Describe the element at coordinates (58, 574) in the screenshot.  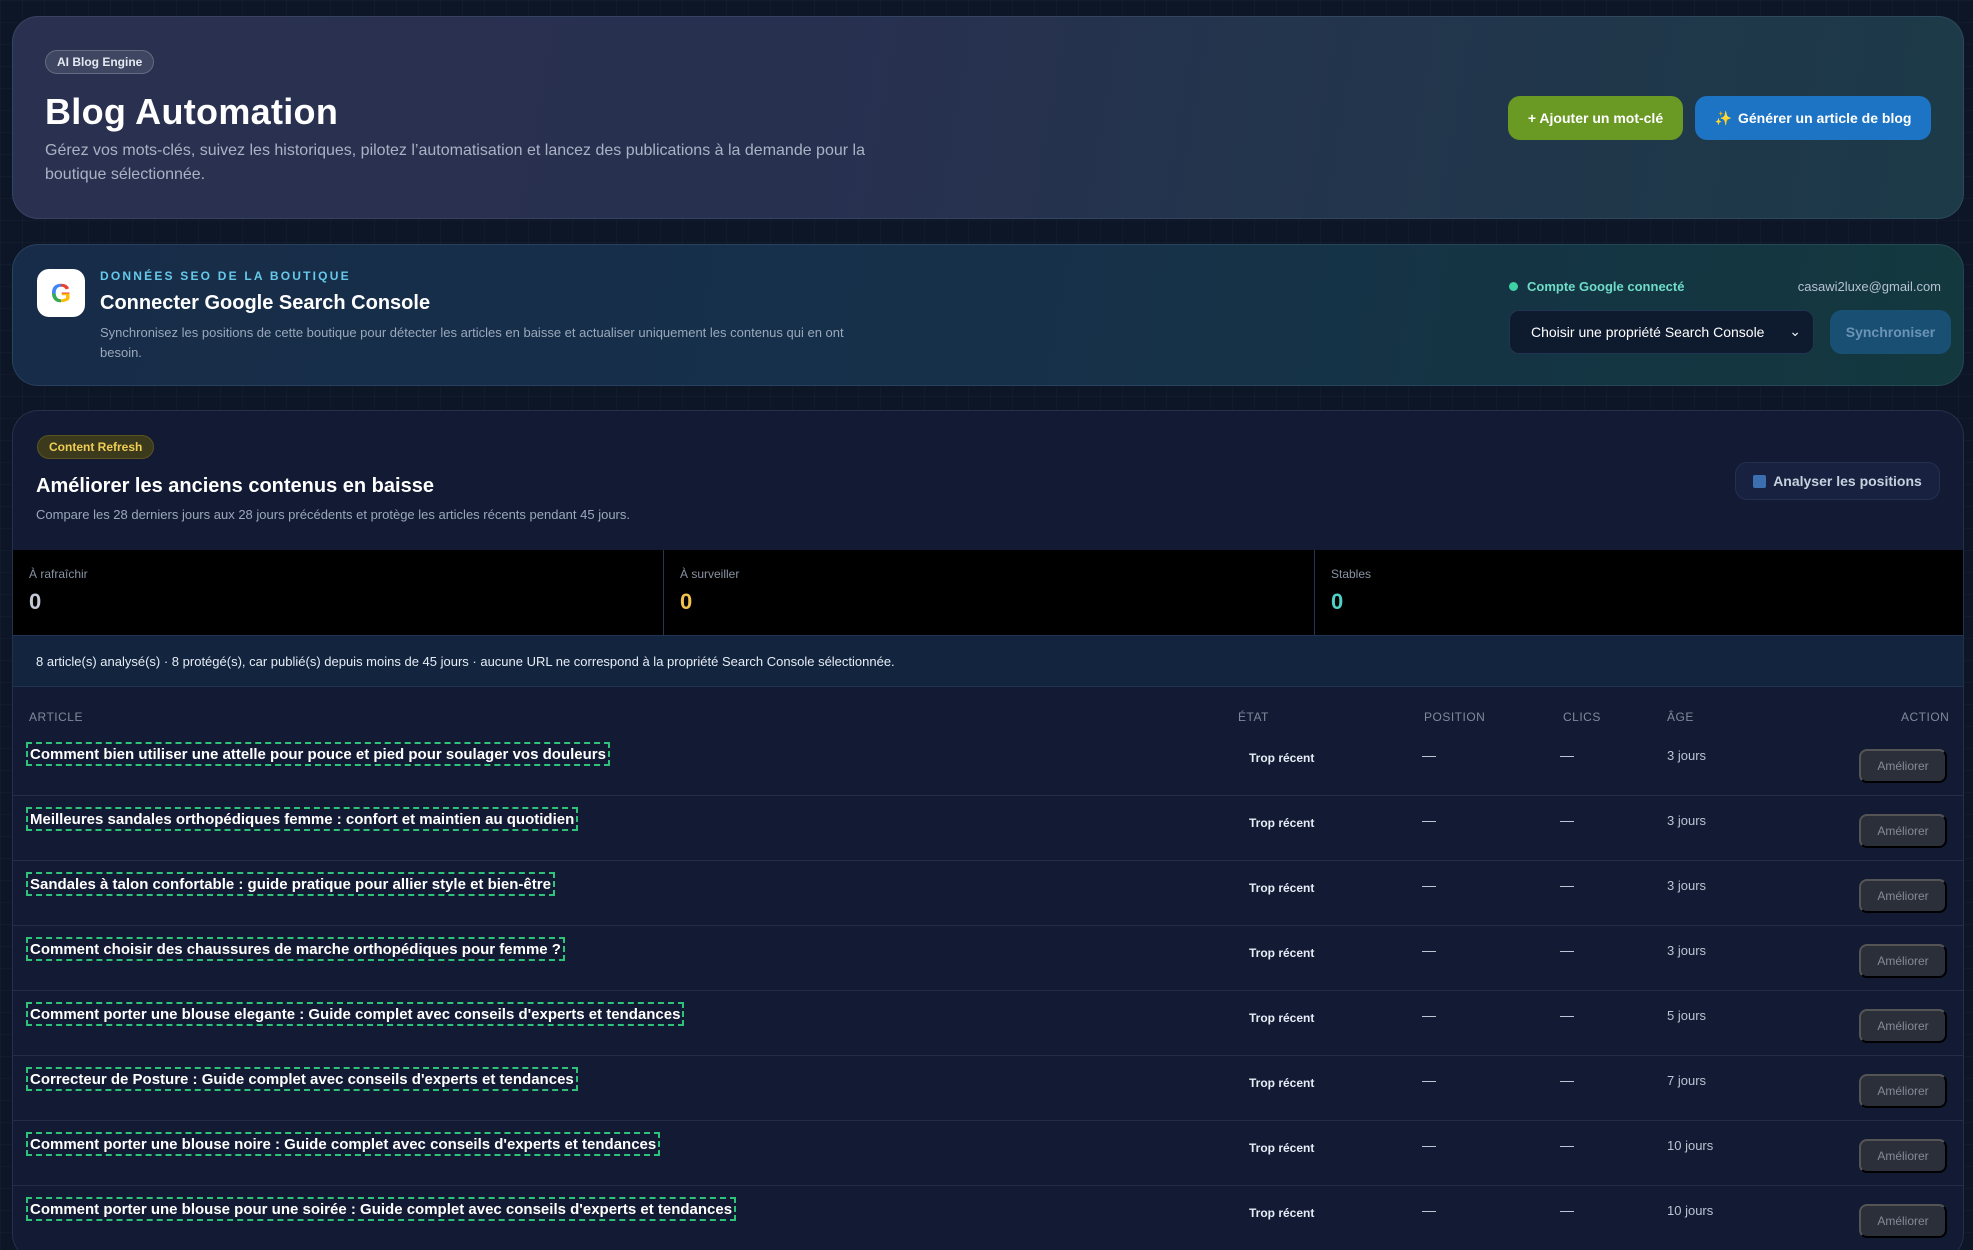
I see `stat-label: À rafraîchir` at that location.